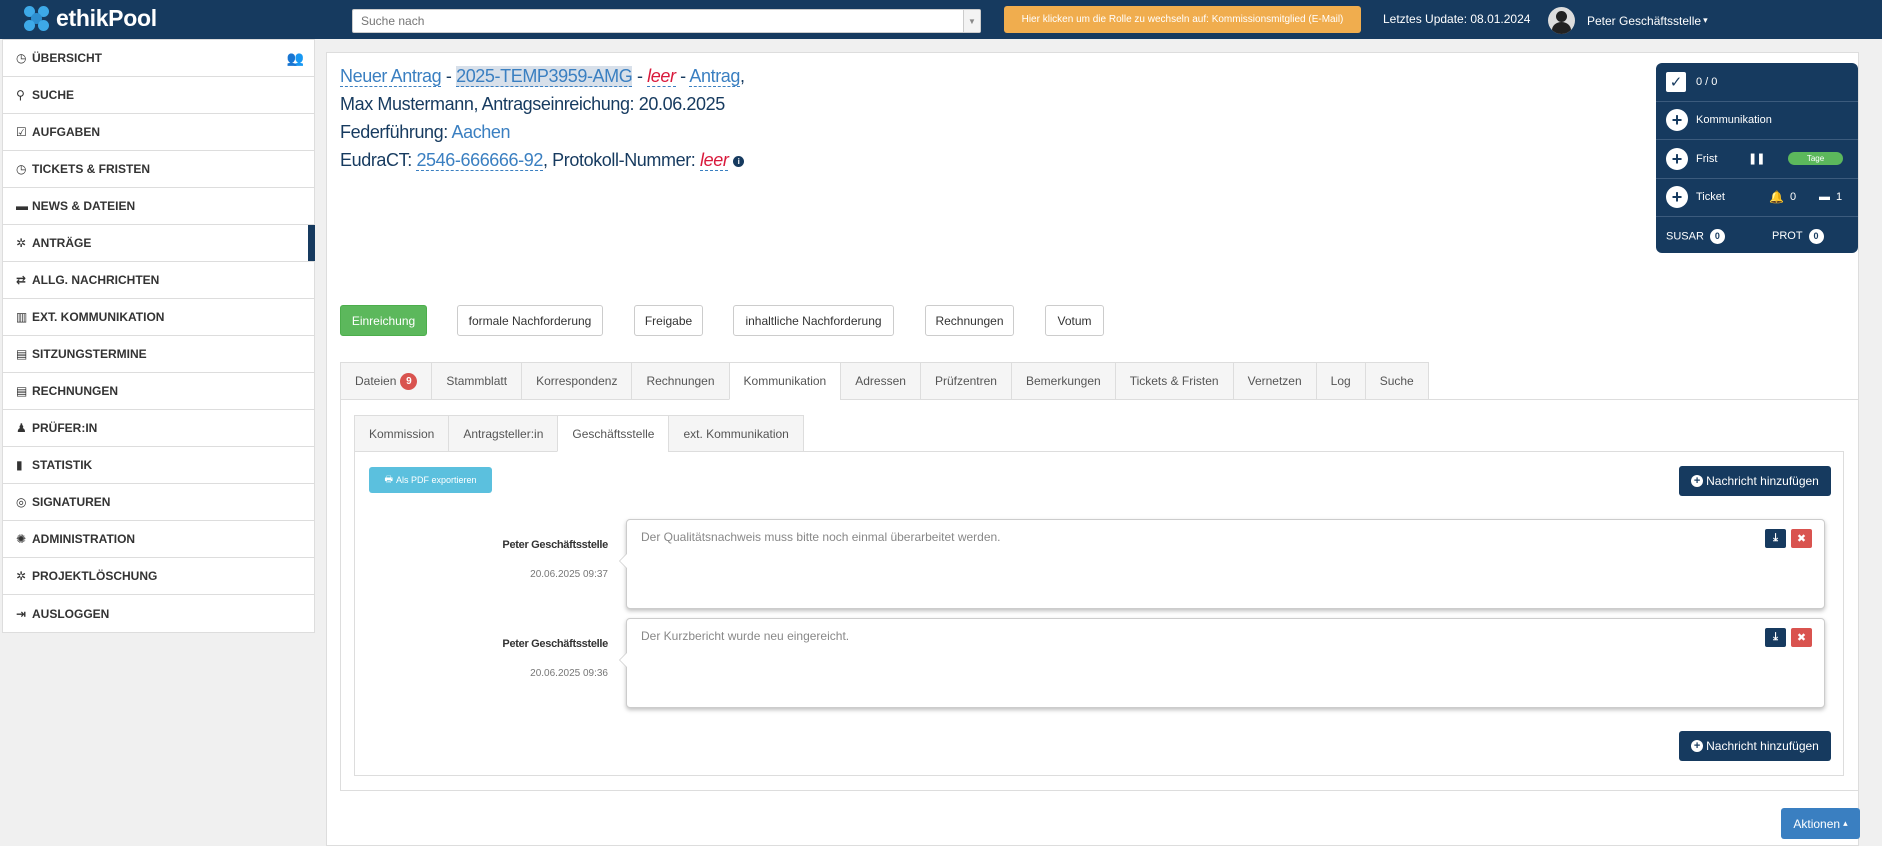 The height and width of the screenshot is (846, 1882). What do you see at coordinates (158, 465) in the screenshot?
I see `sidebar-item-statistik: ▮ STATISTIK` at bounding box center [158, 465].